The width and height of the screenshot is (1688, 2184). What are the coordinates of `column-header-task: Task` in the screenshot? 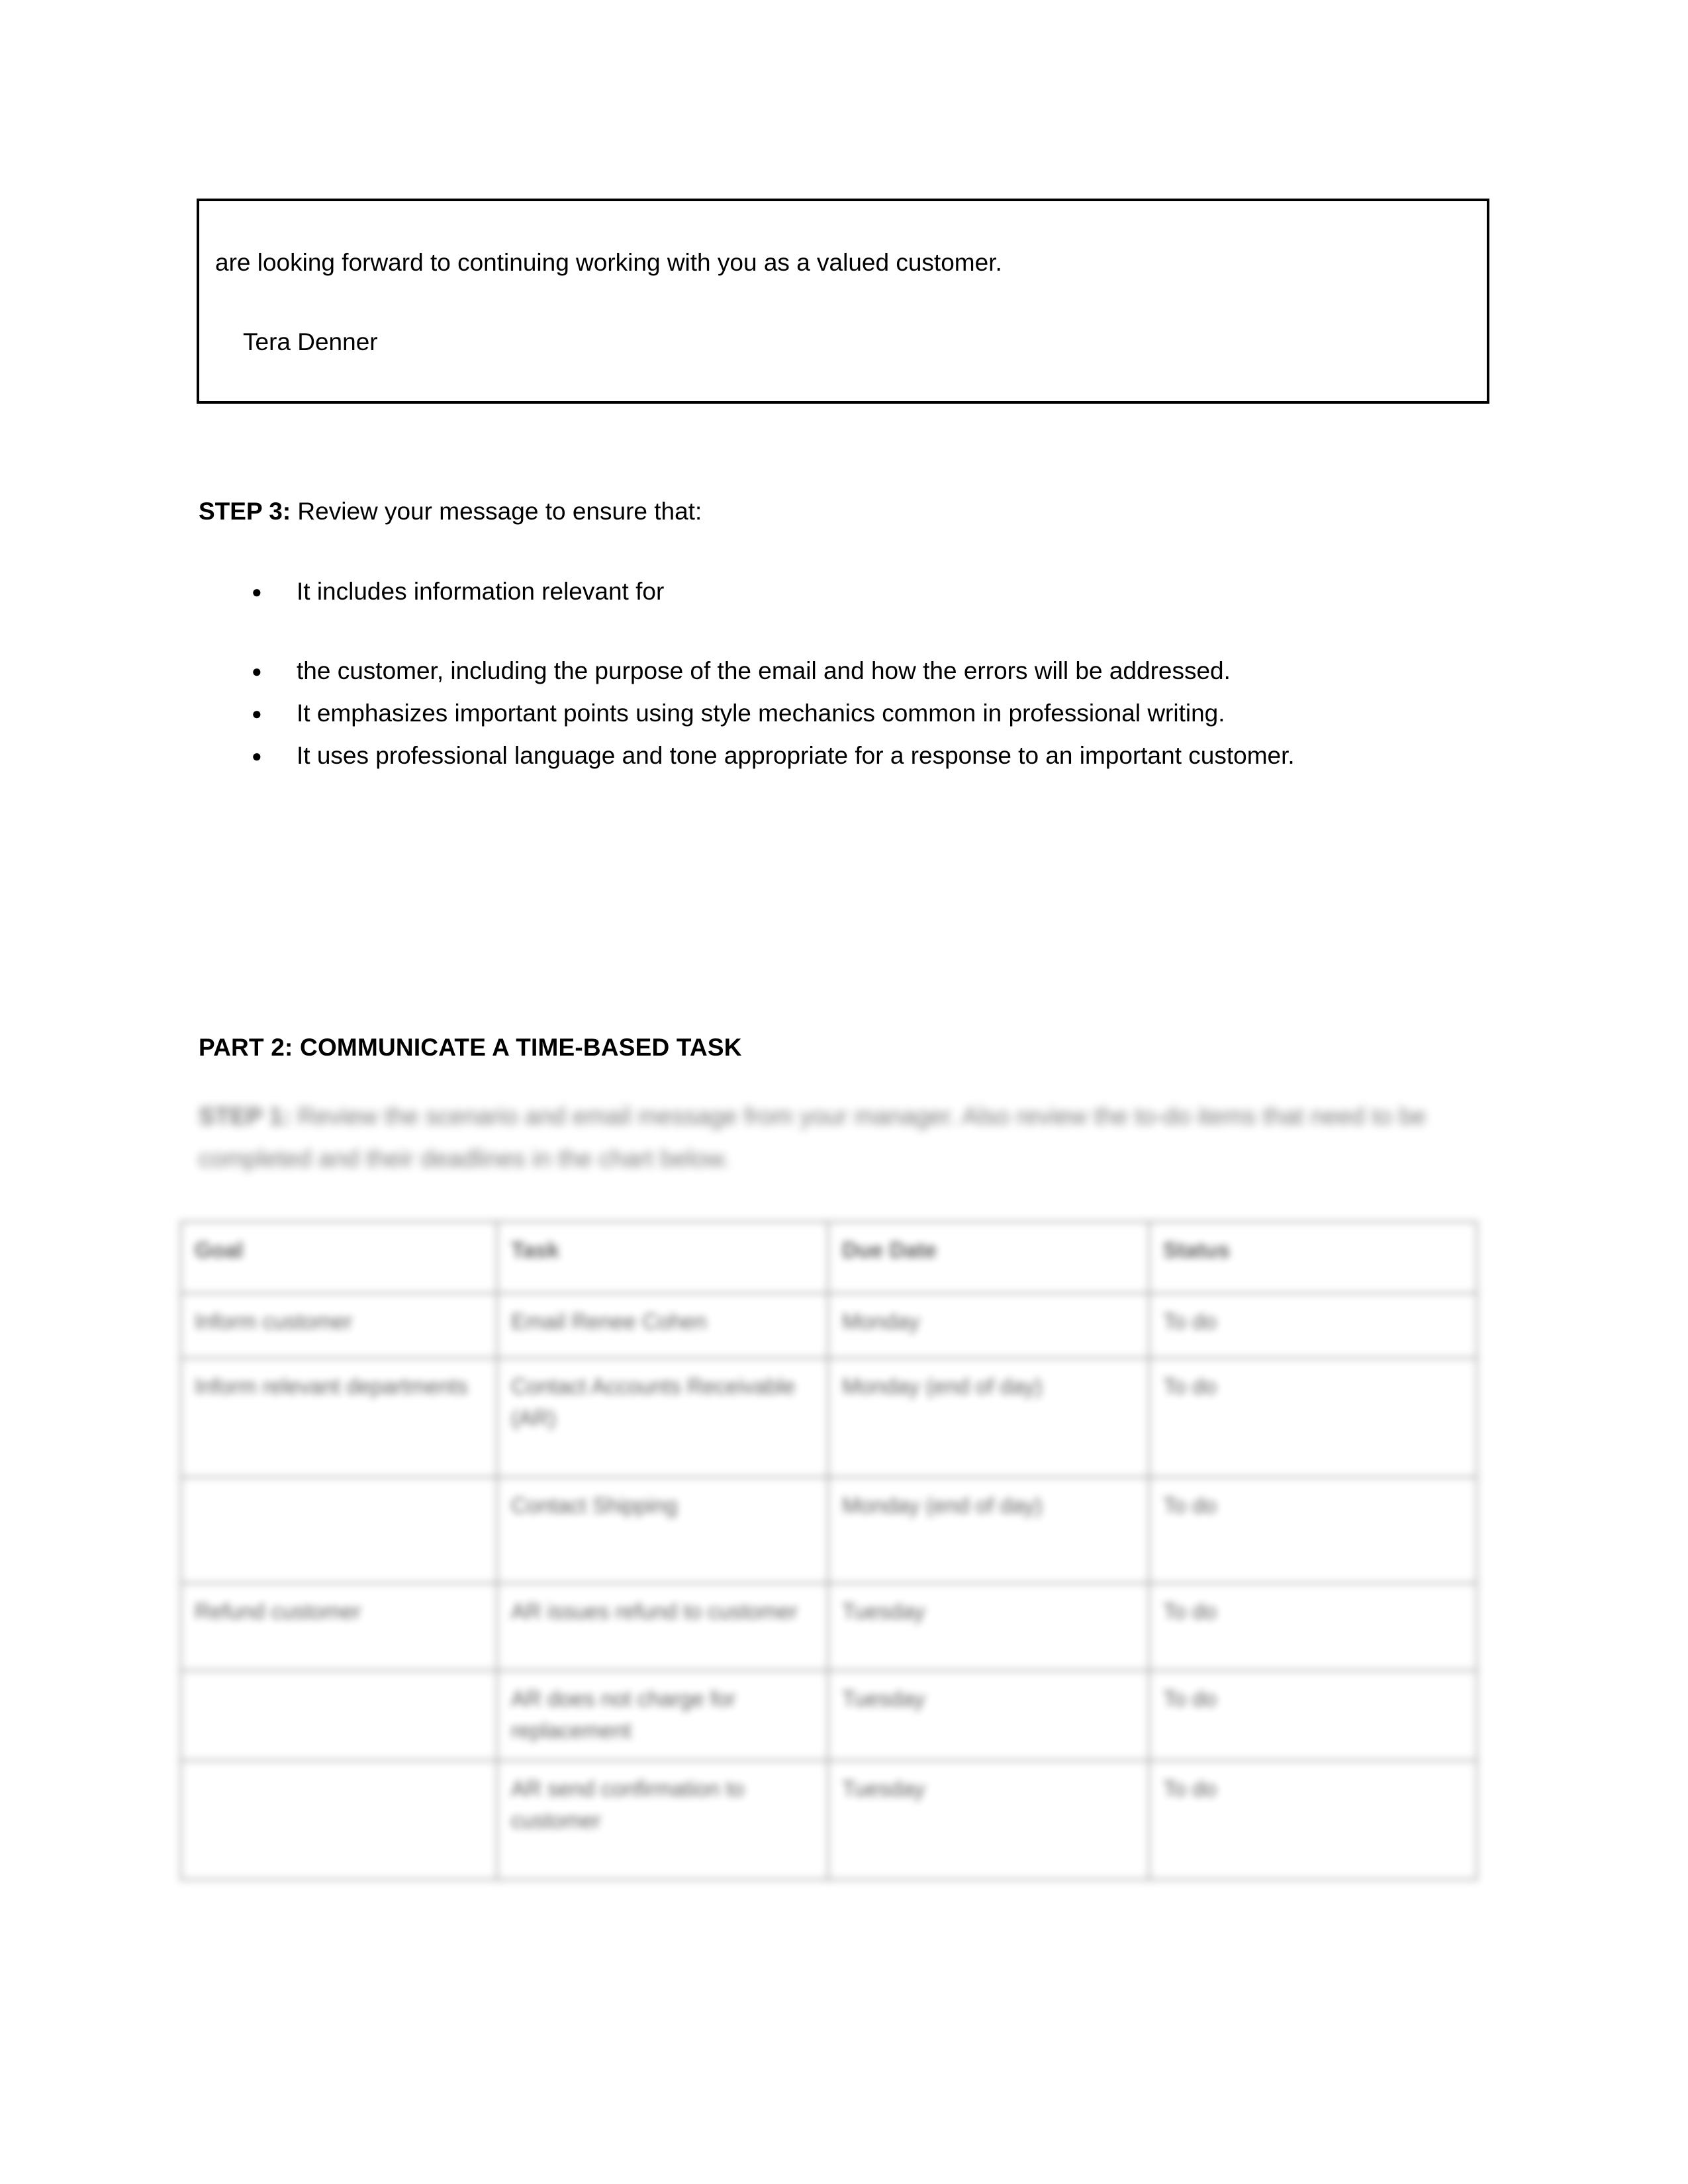 It's located at (662, 1257).